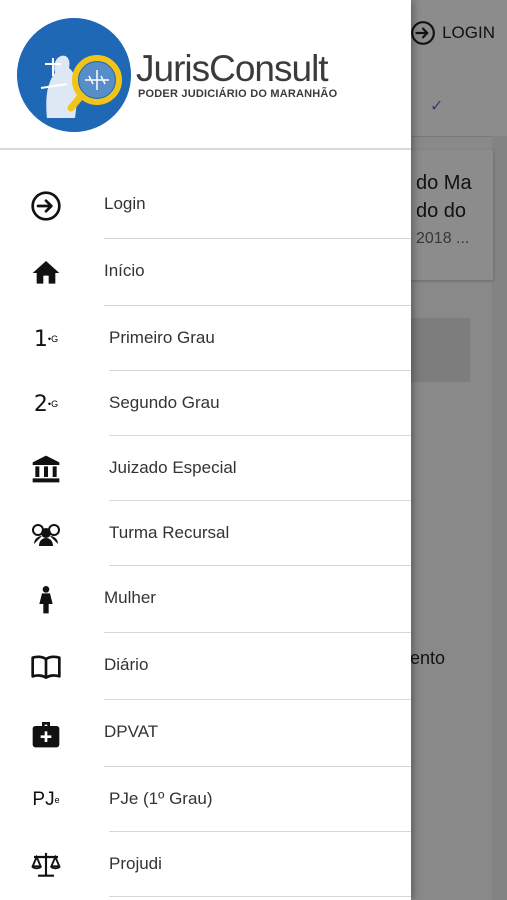 The image size is (507, 900). What do you see at coordinates (169, 532) in the screenshot?
I see `menu-item-label: Turma Recursal` at bounding box center [169, 532].